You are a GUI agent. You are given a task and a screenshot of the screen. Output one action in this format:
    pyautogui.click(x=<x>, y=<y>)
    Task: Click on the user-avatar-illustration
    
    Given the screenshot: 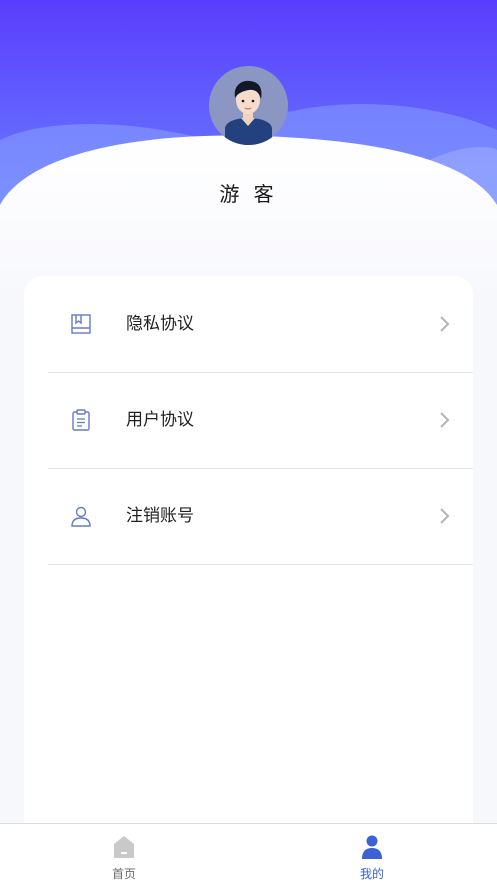 What is the action you would take?
    pyautogui.click(x=248, y=112)
    